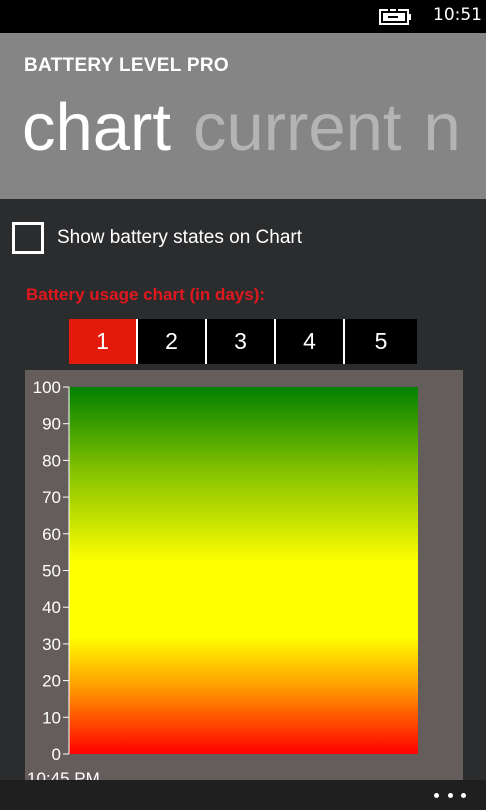 The width and height of the screenshot is (486, 810). What do you see at coordinates (51, 571) in the screenshot?
I see `y-tick-label: 50` at bounding box center [51, 571].